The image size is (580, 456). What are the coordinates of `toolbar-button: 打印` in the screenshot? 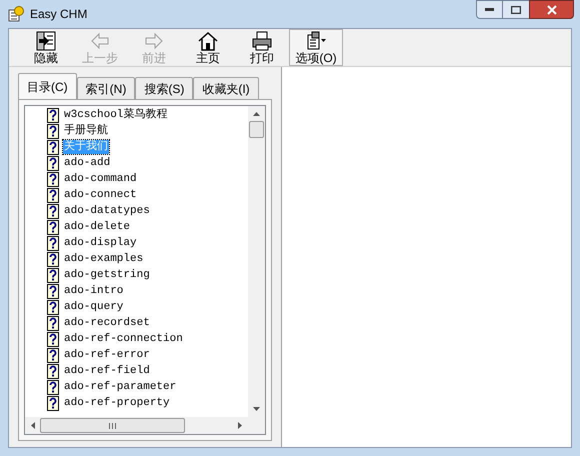 It's located at (262, 47).